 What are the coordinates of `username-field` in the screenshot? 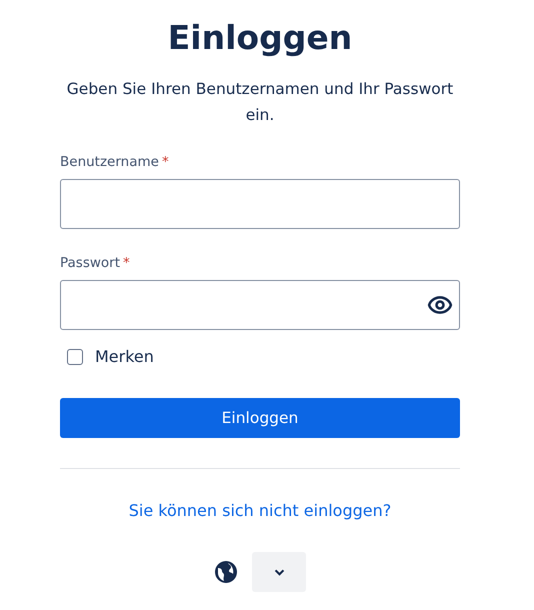 It's located at (260, 204).